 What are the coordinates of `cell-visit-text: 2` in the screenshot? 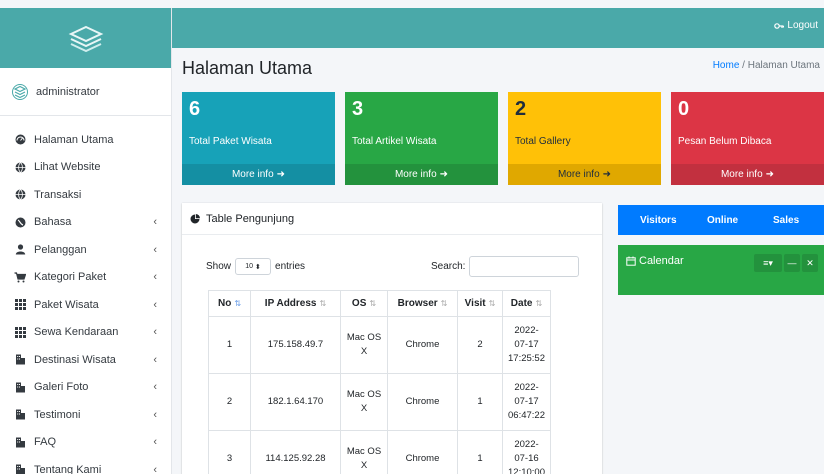 It's located at (480, 344).